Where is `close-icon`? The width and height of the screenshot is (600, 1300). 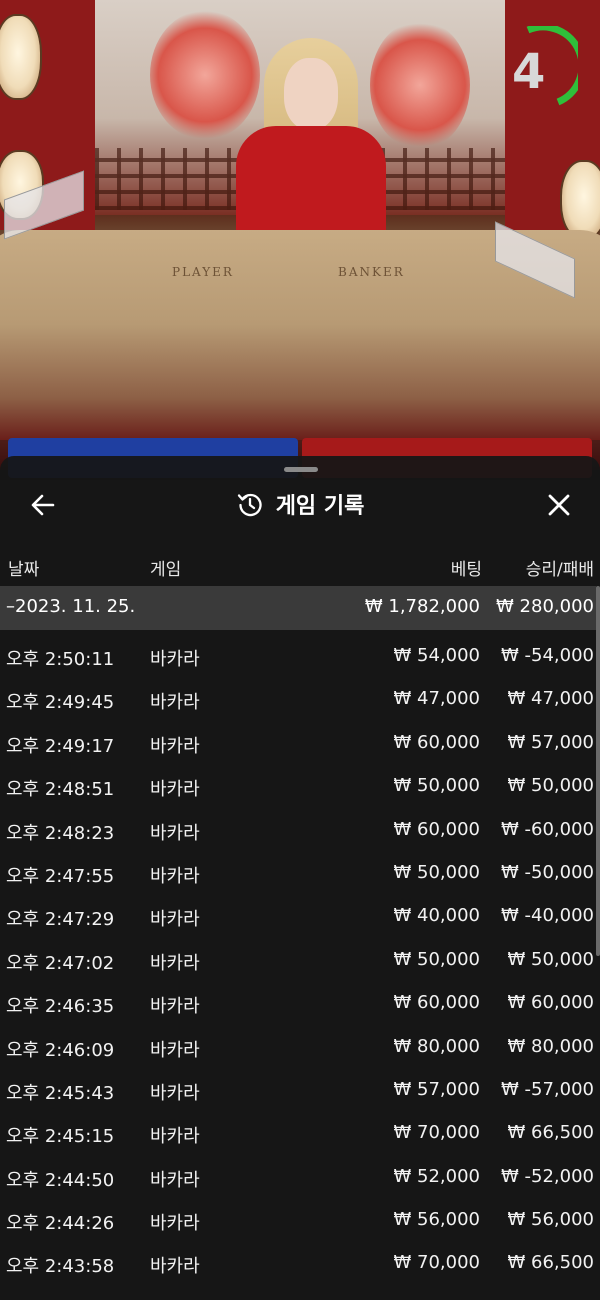 close-icon is located at coordinates (559, 505).